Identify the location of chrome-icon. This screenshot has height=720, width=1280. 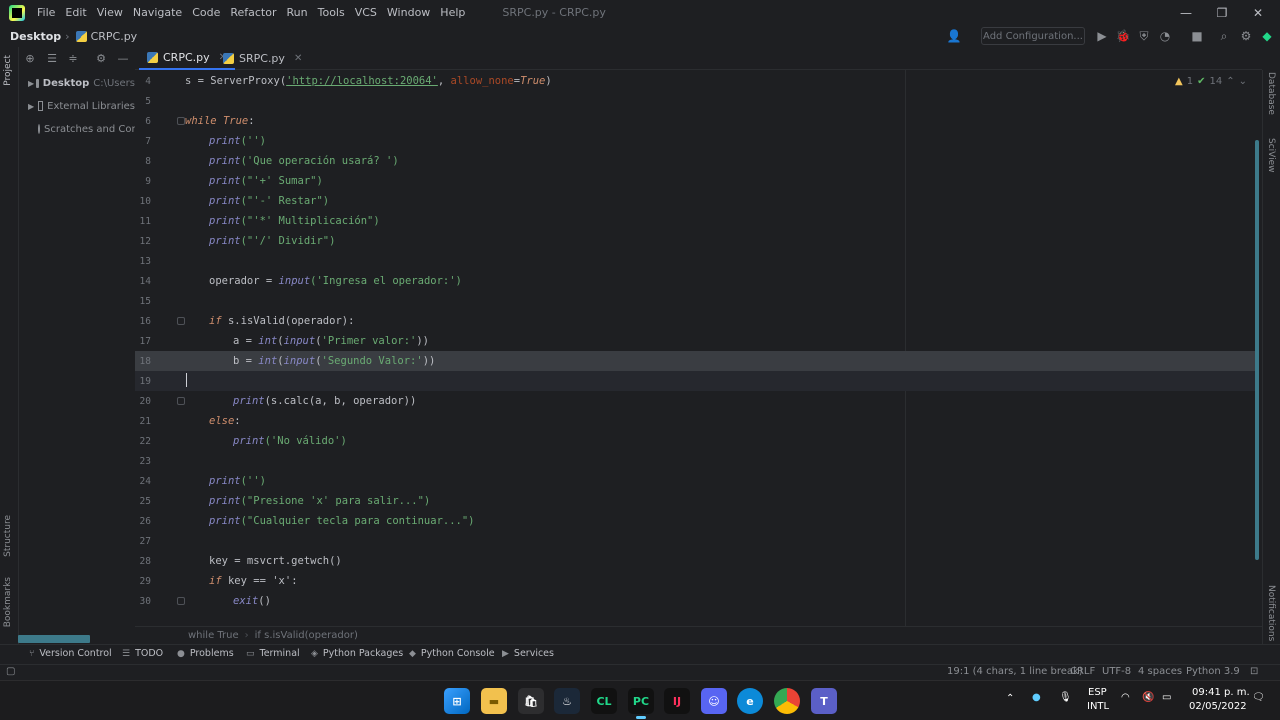
(787, 701).